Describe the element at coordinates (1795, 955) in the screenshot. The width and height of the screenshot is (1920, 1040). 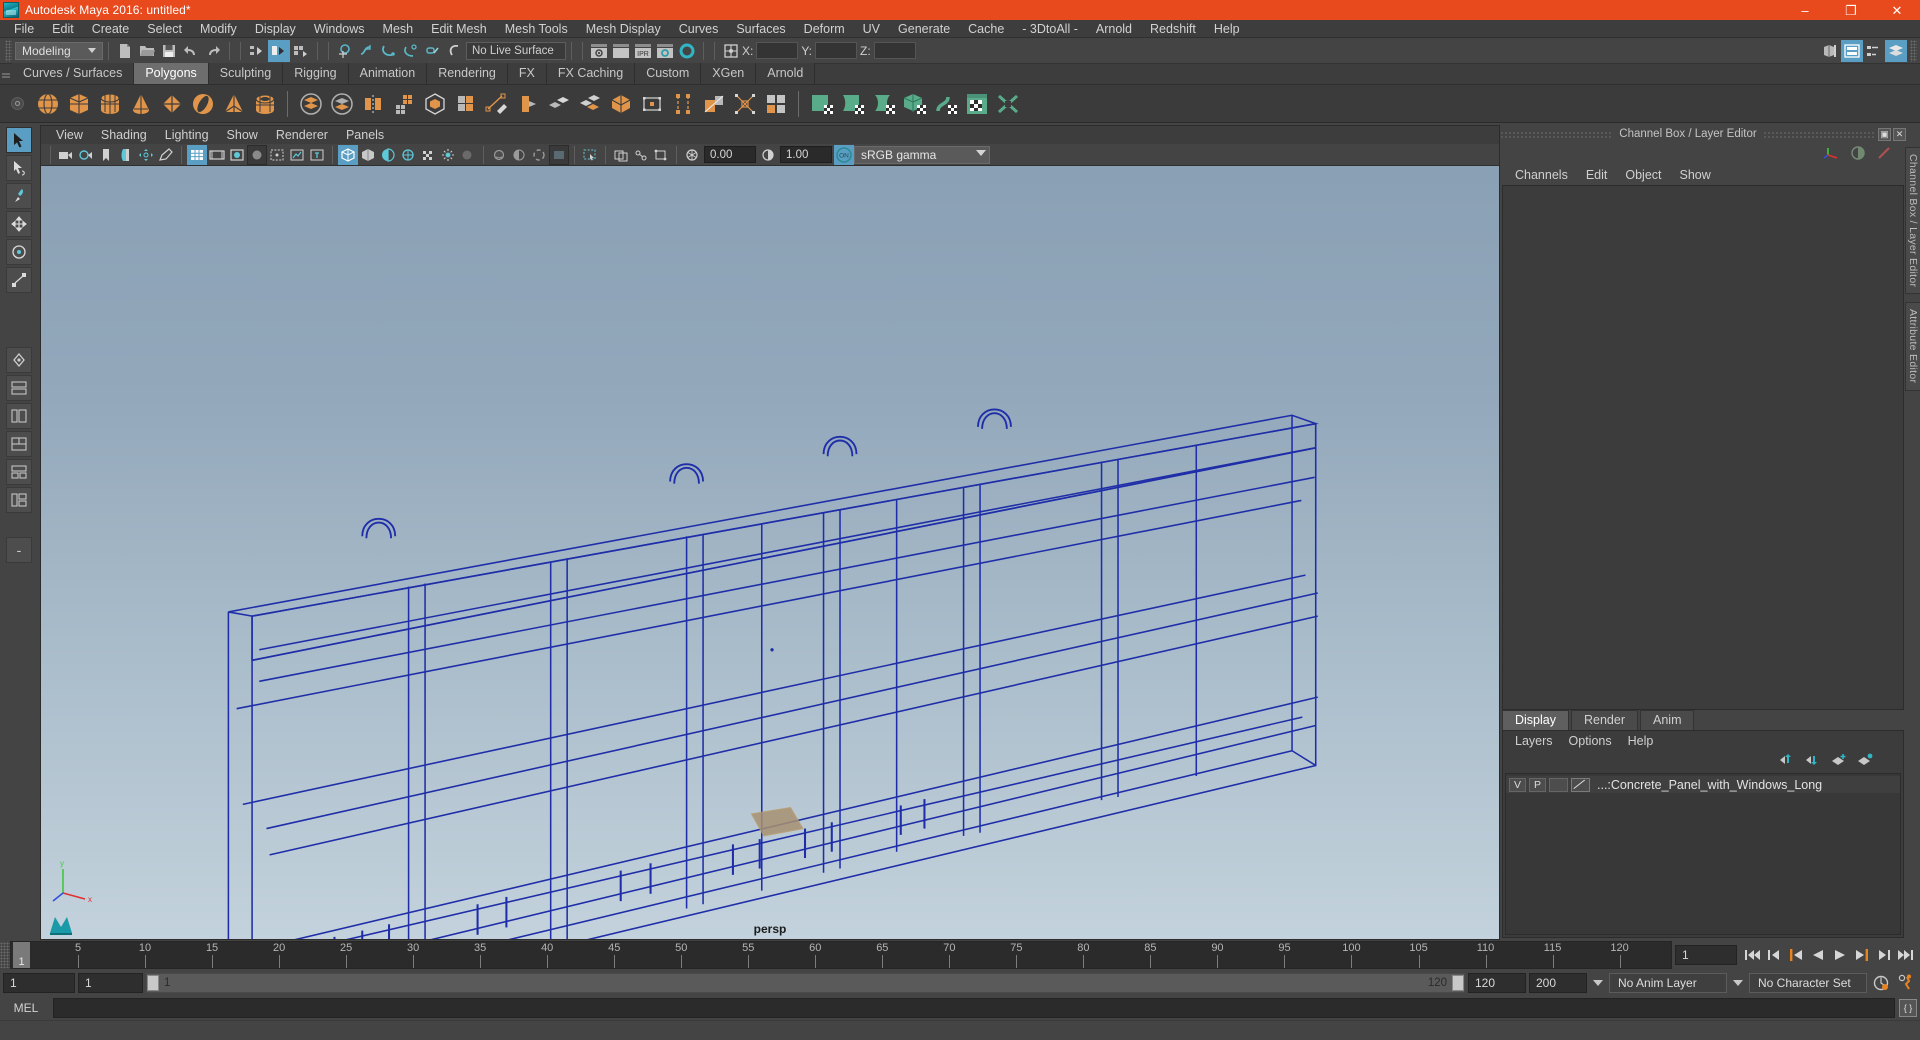
I see `step-back-frame-icon` at that location.